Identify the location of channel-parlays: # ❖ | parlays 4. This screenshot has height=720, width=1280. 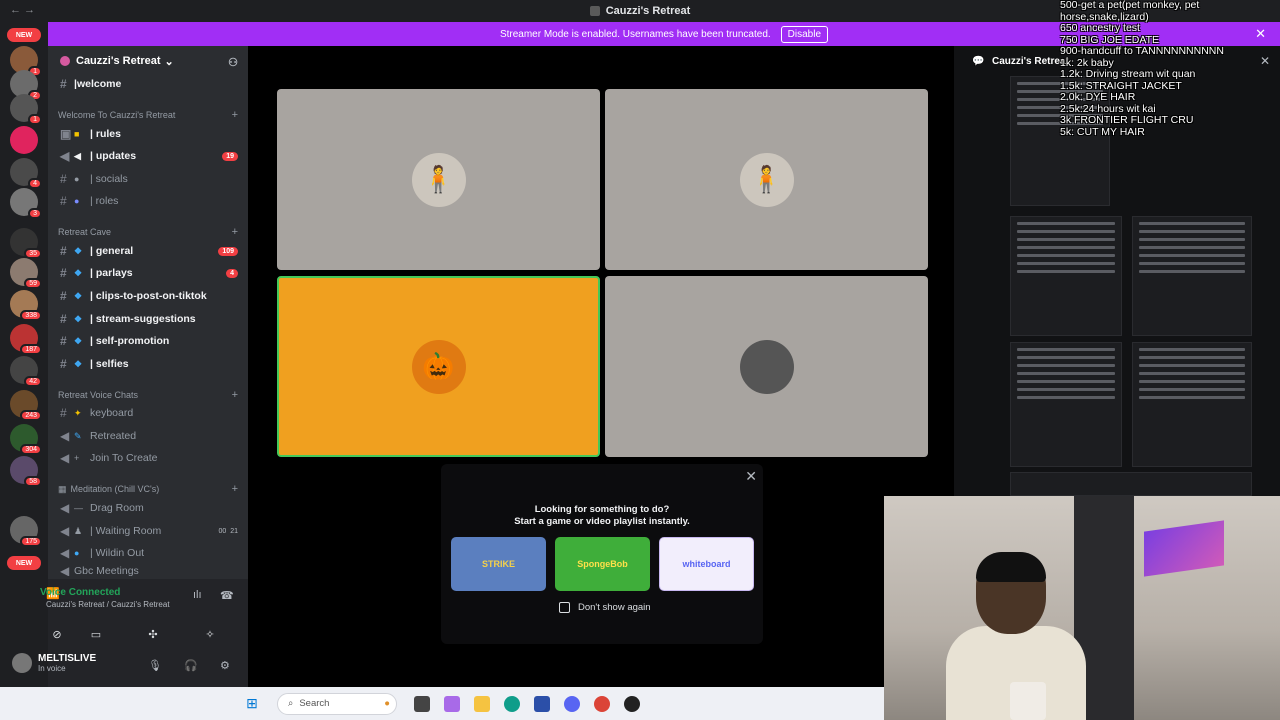
(150, 273).